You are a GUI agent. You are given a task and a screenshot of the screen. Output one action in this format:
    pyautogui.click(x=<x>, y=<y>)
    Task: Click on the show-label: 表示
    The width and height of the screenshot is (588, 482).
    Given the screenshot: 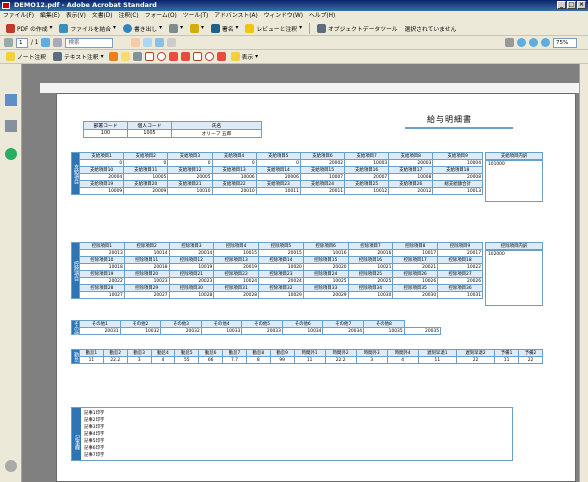 What is the action you would take?
    pyautogui.click(x=247, y=58)
    